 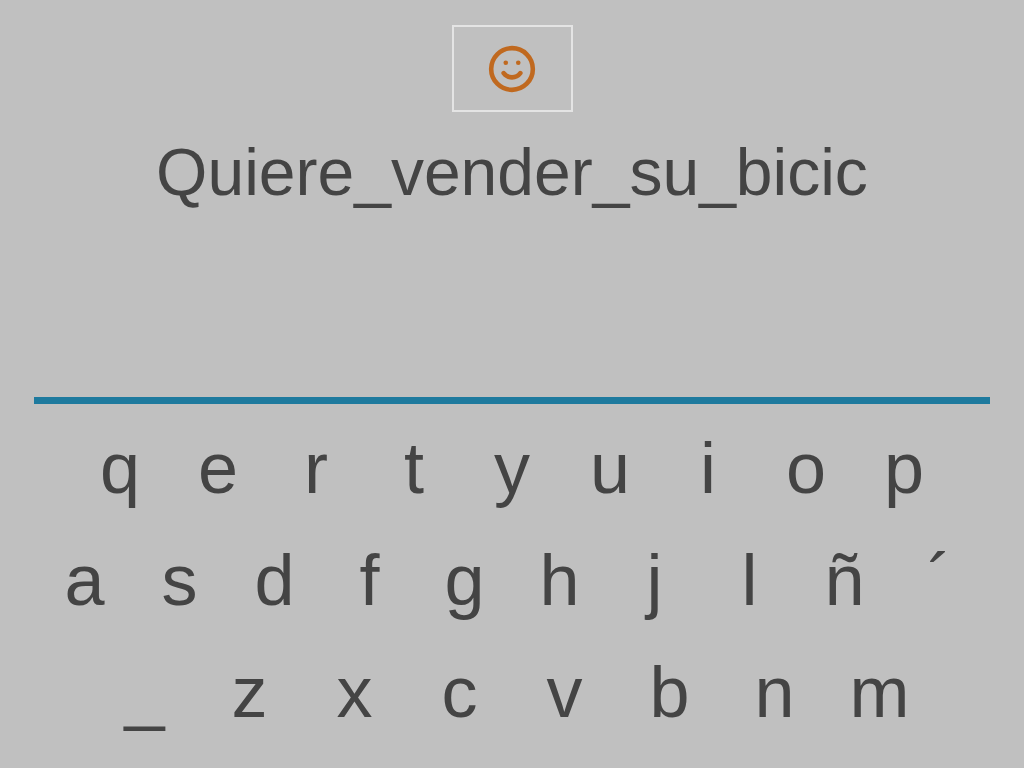 I want to click on key-button: v, so click(x=564, y=692).